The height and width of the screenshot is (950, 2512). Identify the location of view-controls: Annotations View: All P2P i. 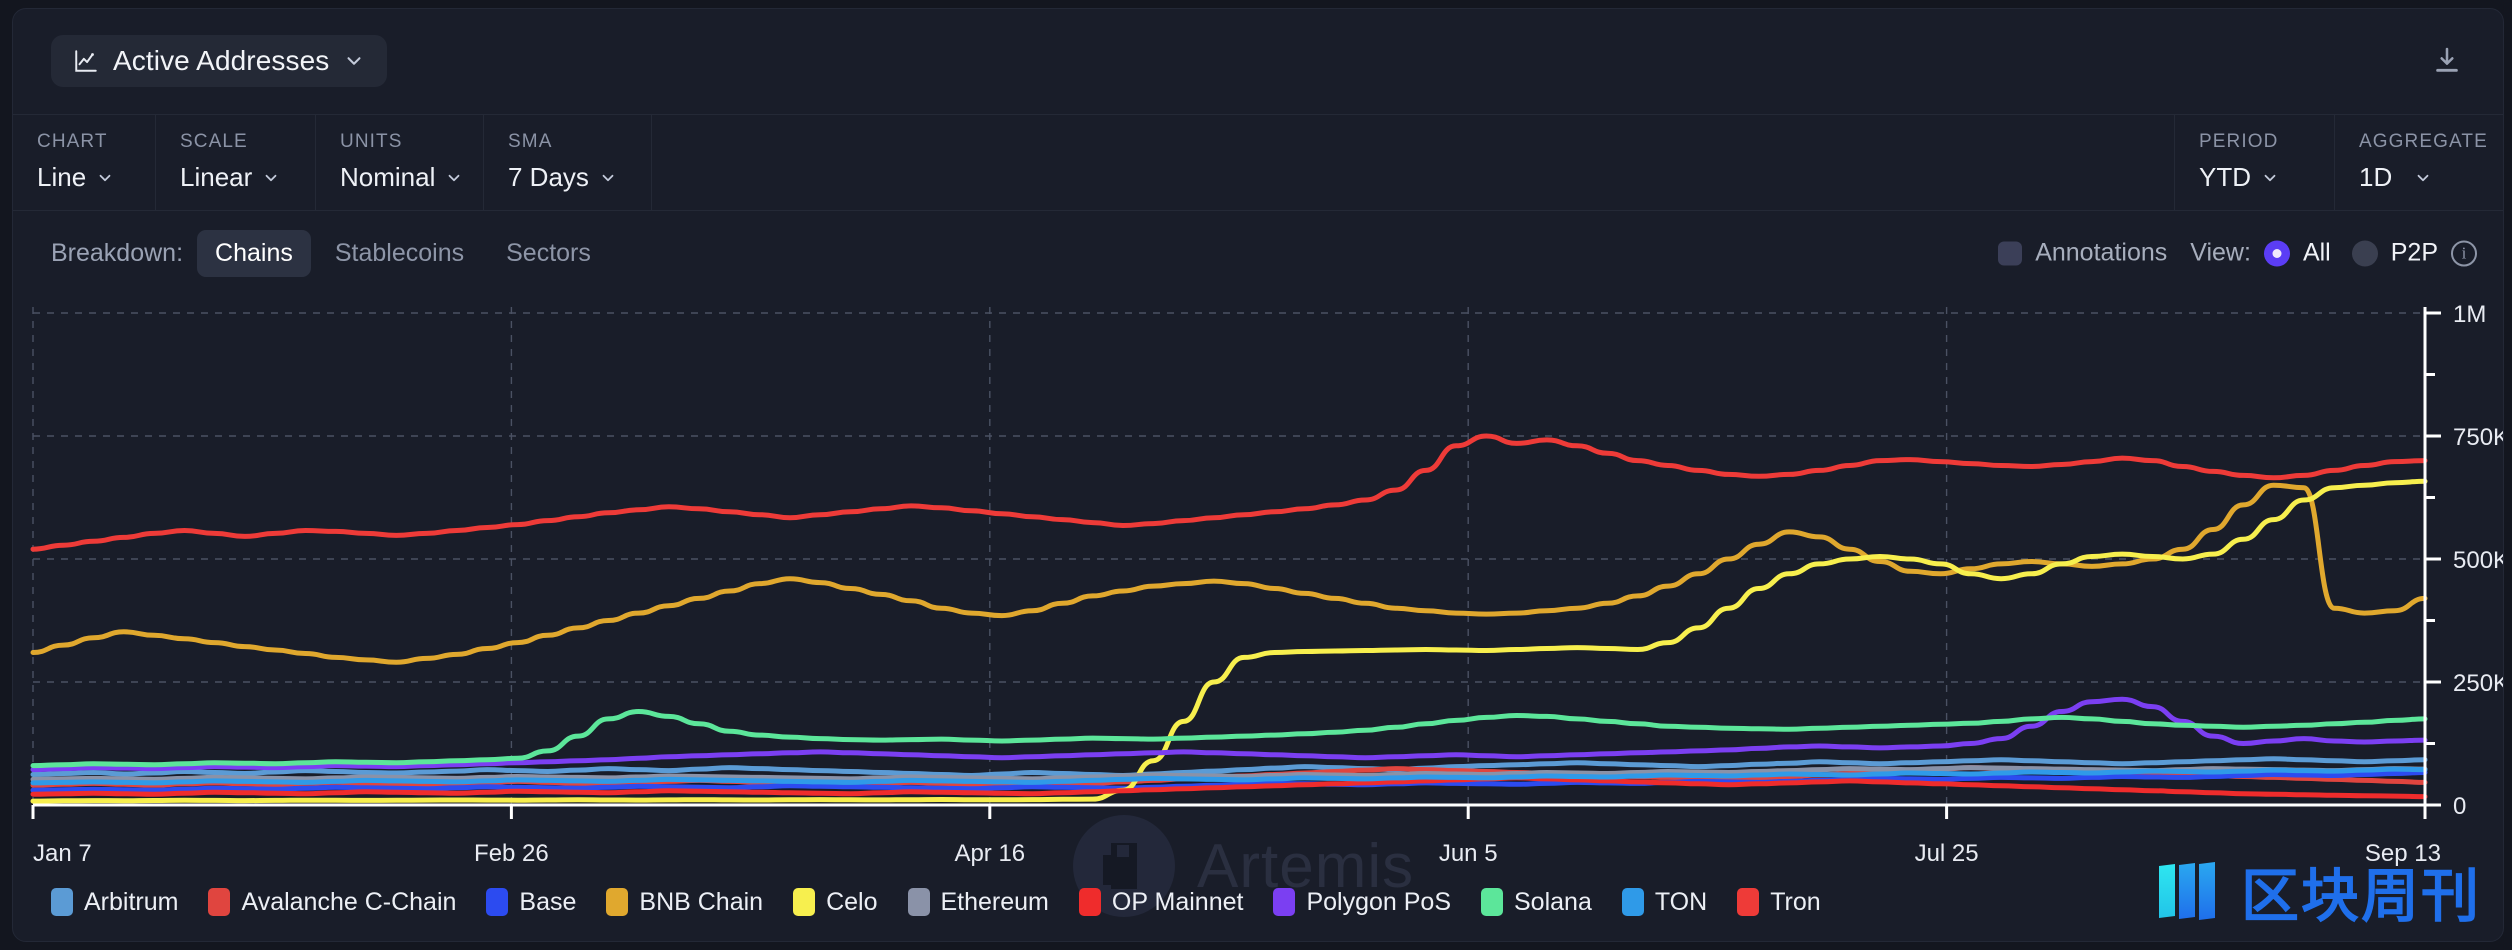
(2237, 253).